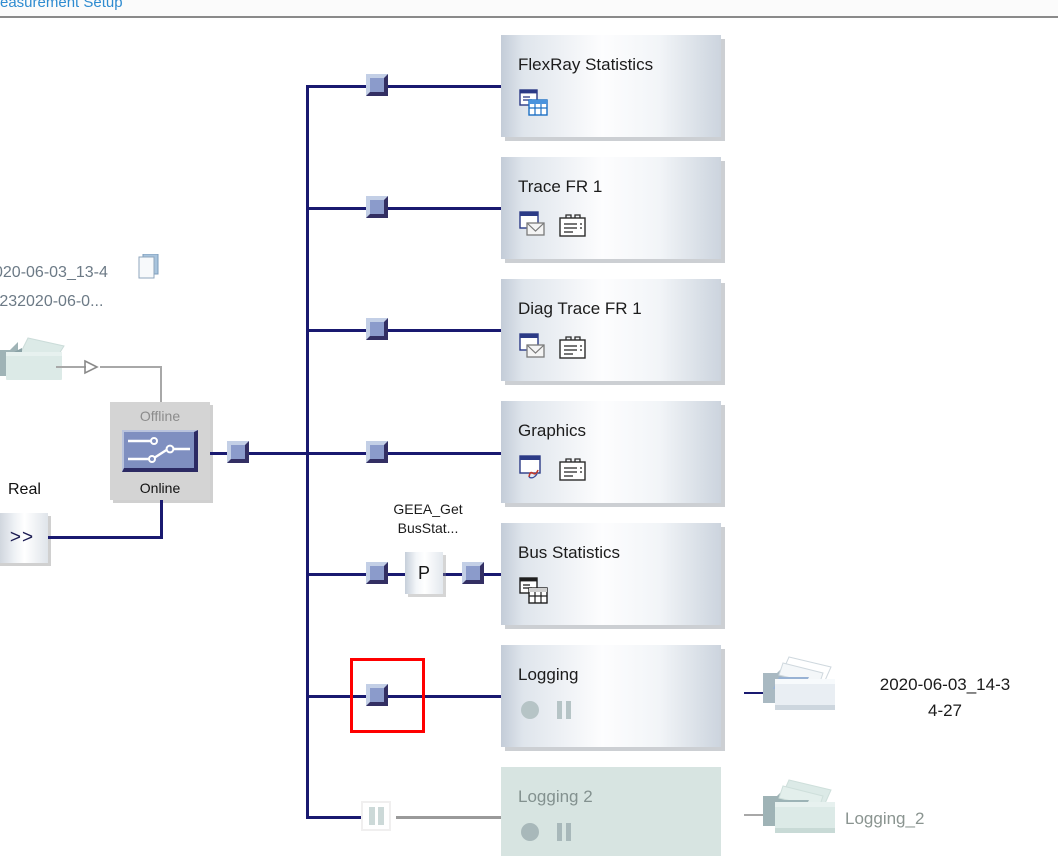 The image size is (1058, 856). What do you see at coordinates (404, 86) in the screenshot?
I see `branch-wire-flexray-statistics` at bounding box center [404, 86].